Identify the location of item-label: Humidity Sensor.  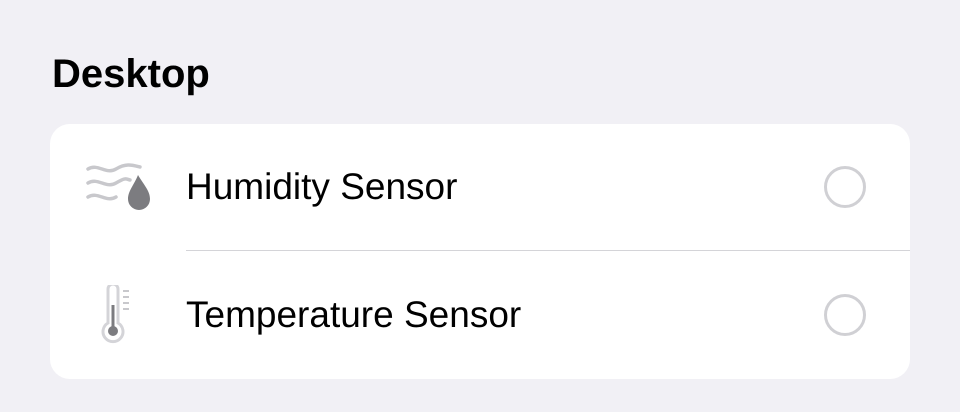
(322, 187).